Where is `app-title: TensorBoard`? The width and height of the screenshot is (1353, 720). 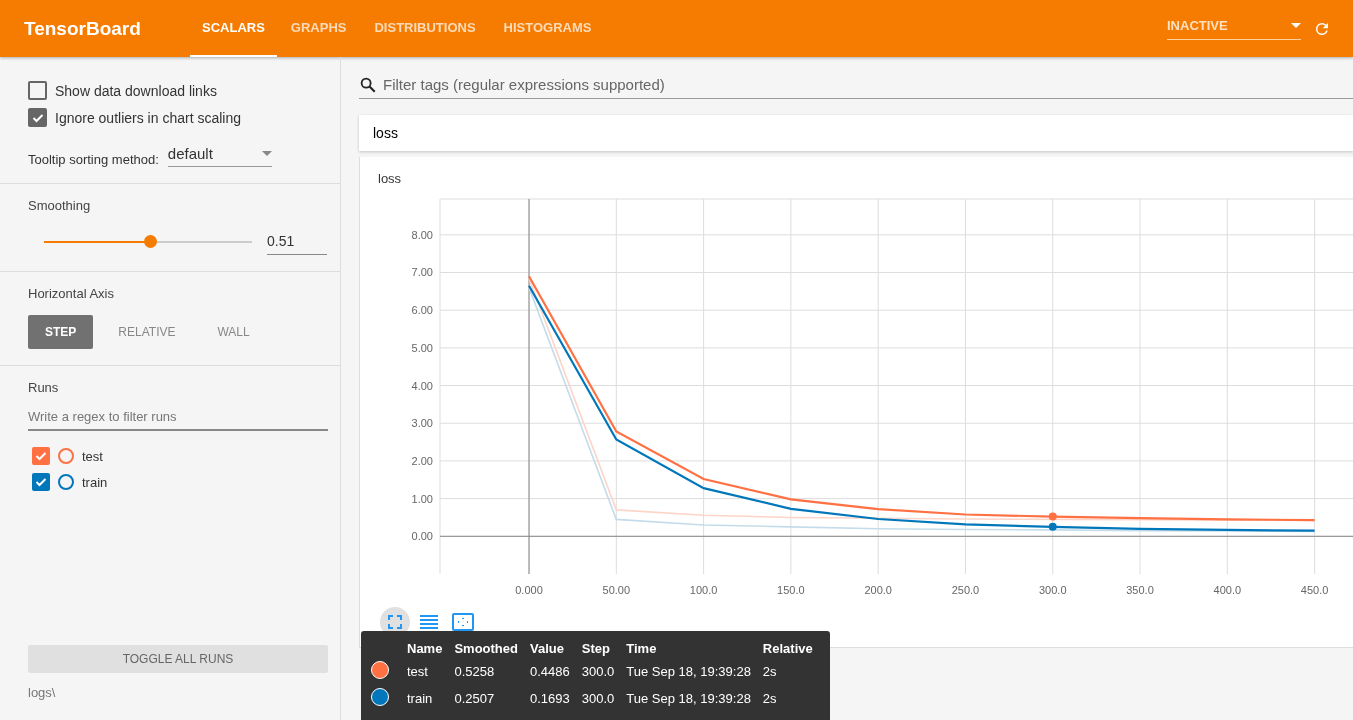 app-title: TensorBoard is located at coordinates (83, 28).